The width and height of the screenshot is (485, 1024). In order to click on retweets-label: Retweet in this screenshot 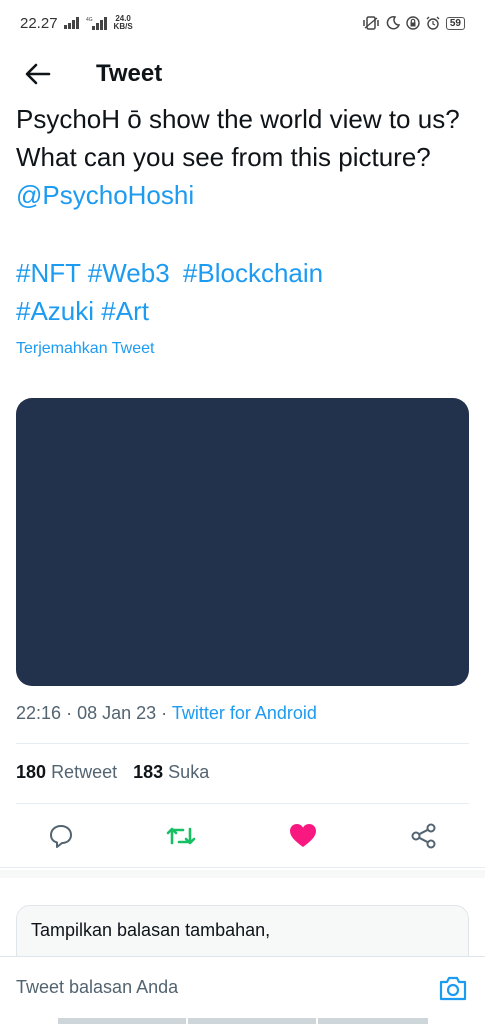, I will do `click(84, 772)`.